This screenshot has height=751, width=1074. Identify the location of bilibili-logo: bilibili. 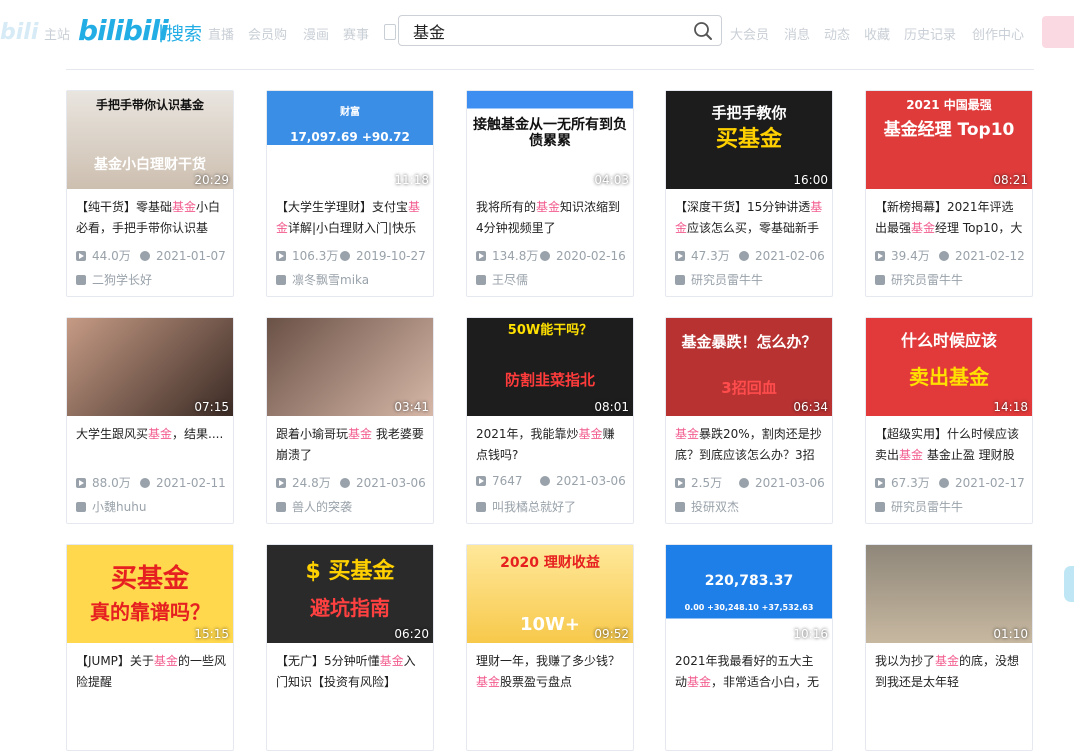
(123, 30).